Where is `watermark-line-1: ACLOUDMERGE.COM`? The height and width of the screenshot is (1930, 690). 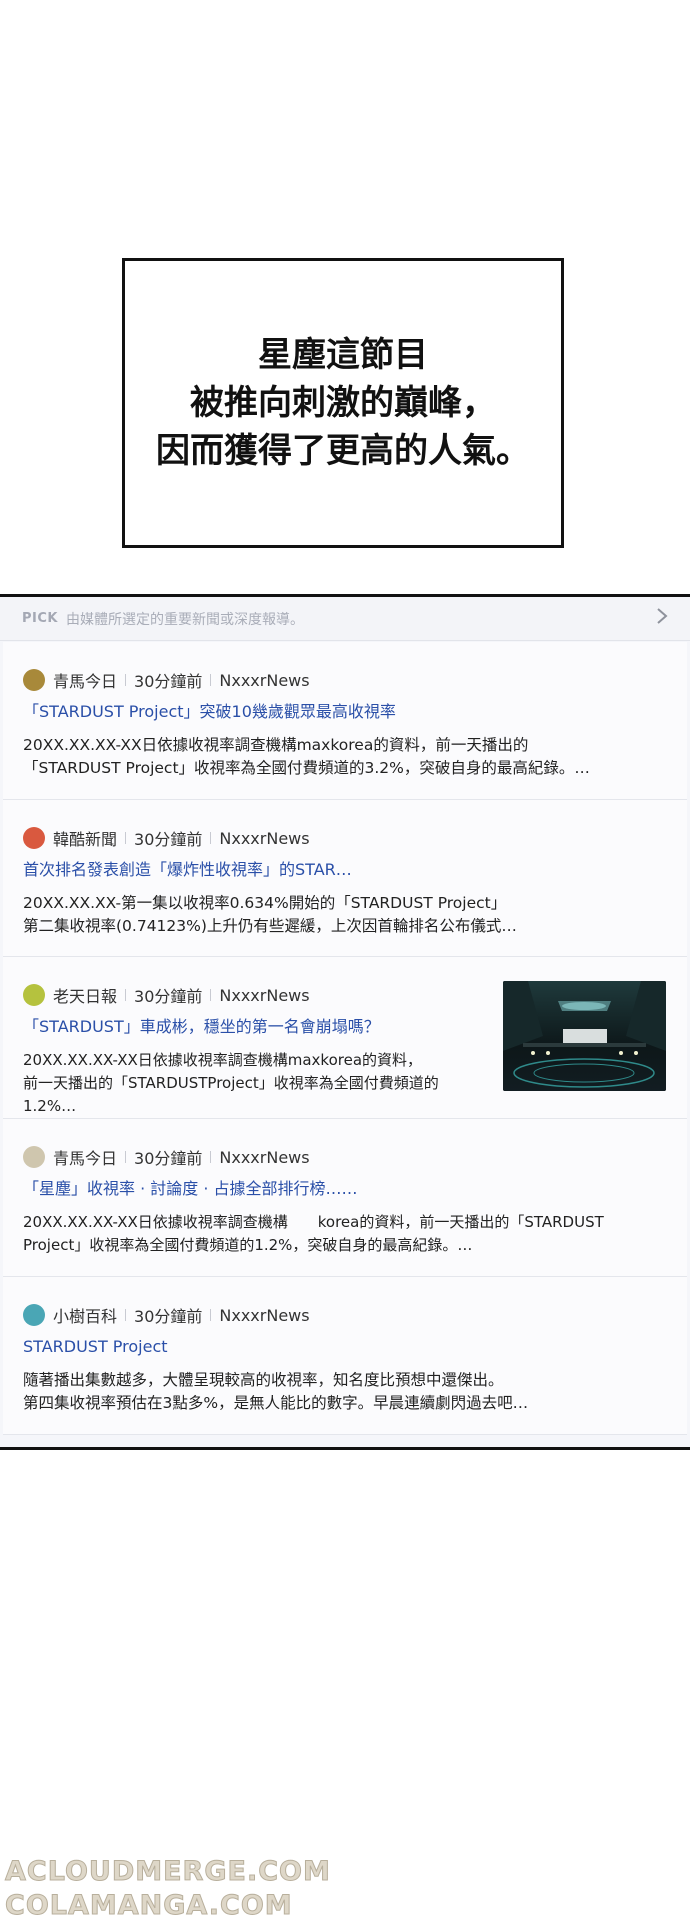
watermark-line-1: ACLOUDMERGE.COM is located at coordinates (168, 1872).